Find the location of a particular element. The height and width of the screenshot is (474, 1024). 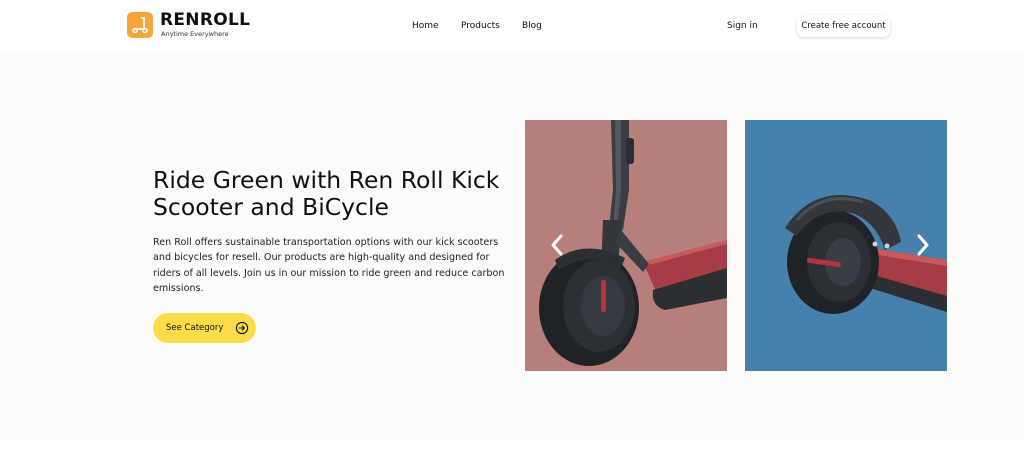

see-category-label: See Category is located at coordinates (195, 328).